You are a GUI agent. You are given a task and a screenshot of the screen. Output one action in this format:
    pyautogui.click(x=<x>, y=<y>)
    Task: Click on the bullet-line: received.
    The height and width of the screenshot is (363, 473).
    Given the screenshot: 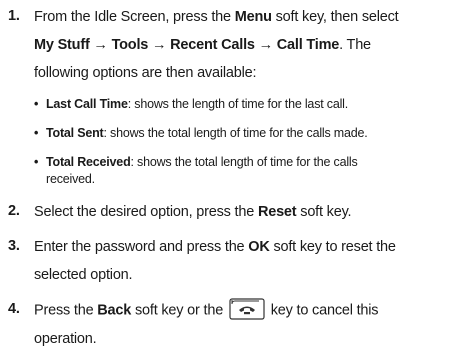 What is the action you would take?
    pyautogui.click(x=70, y=179)
    